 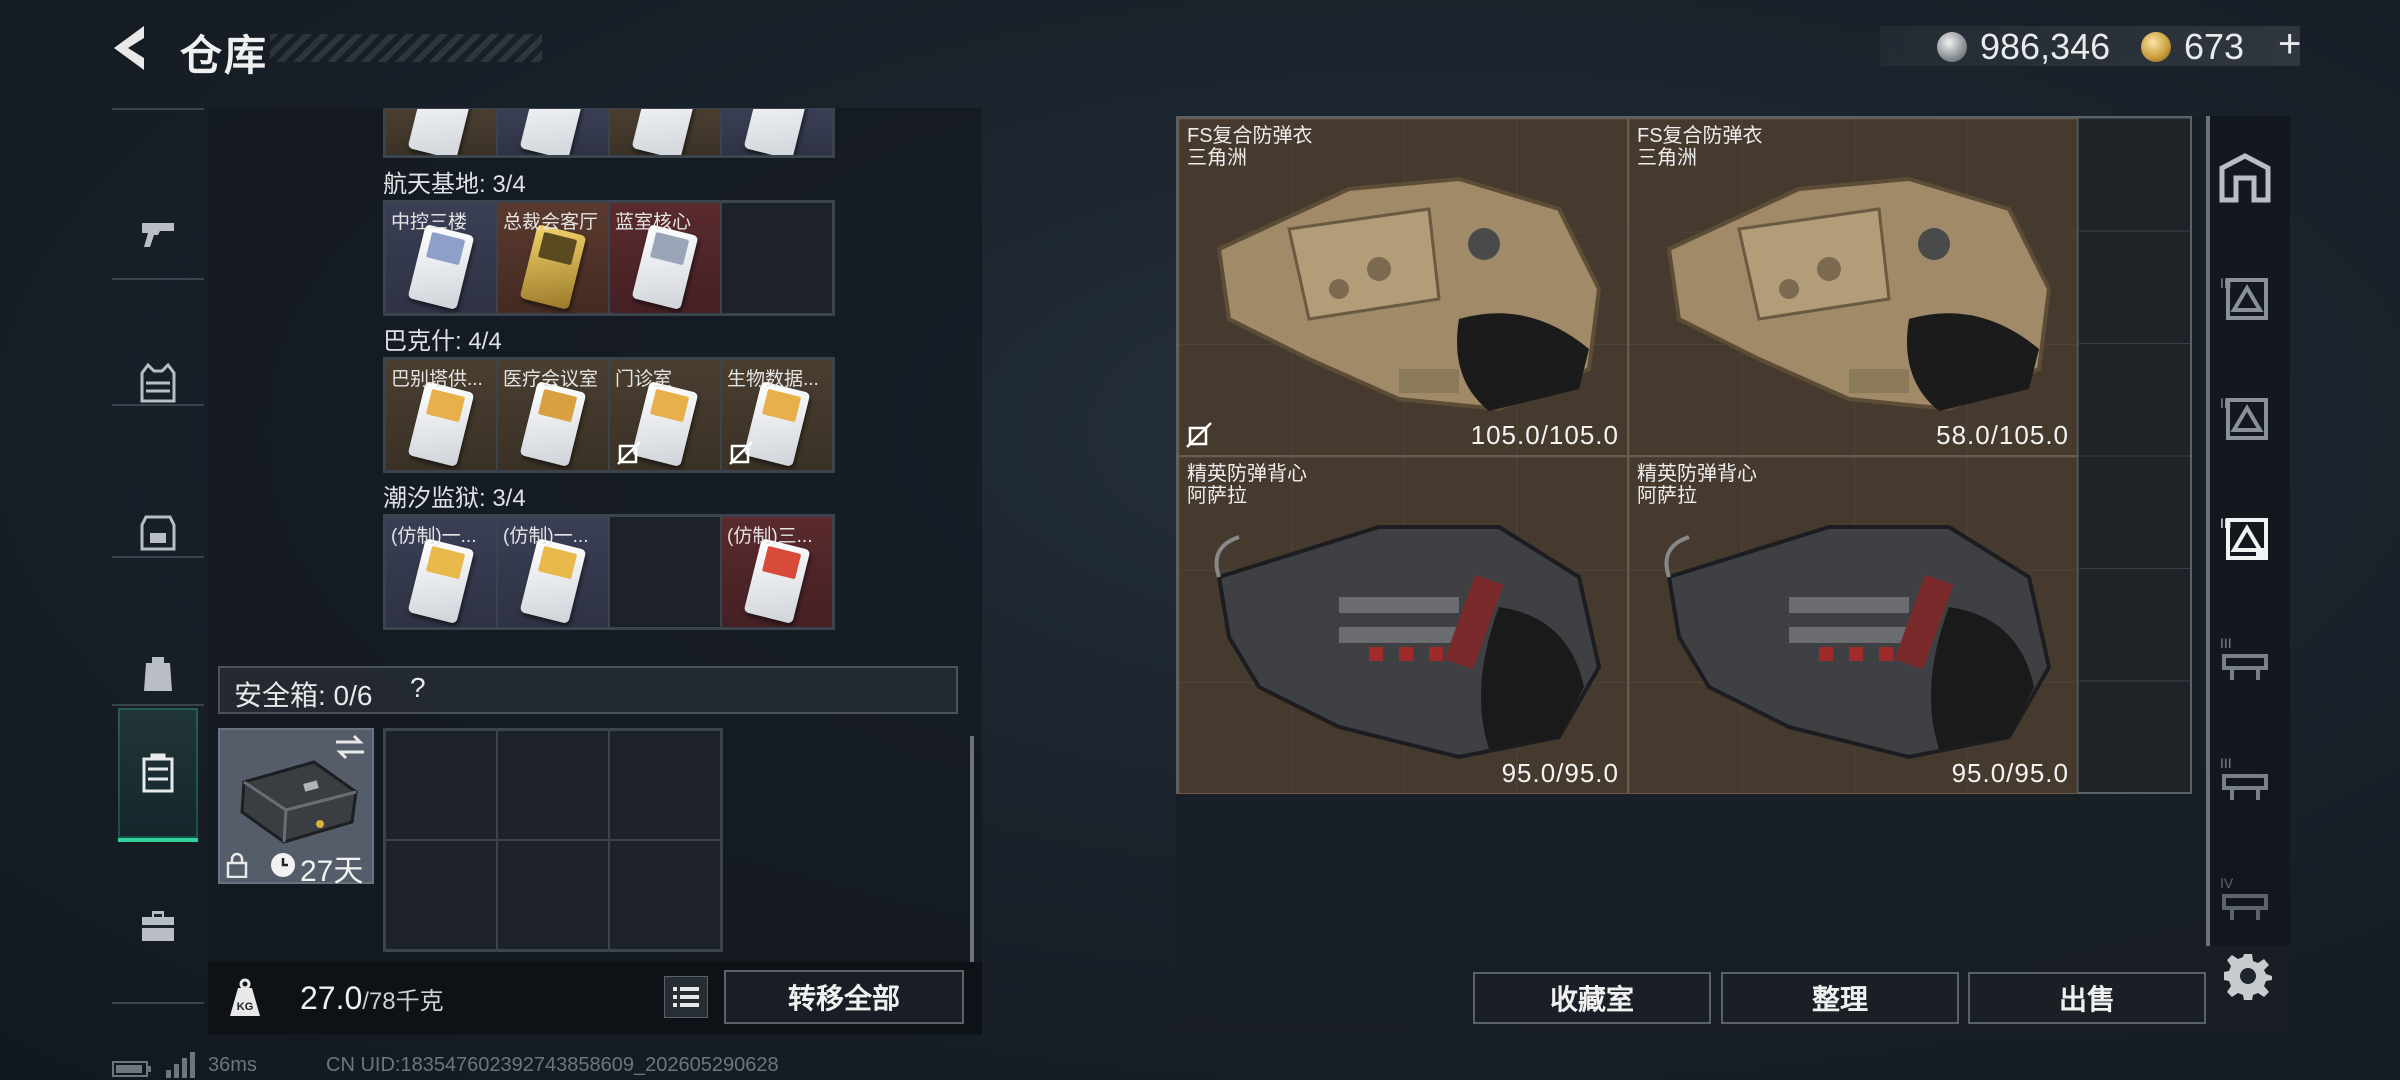 What do you see at coordinates (245, 1007) in the screenshot?
I see `svg-text: KG` at bounding box center [245, 1007].